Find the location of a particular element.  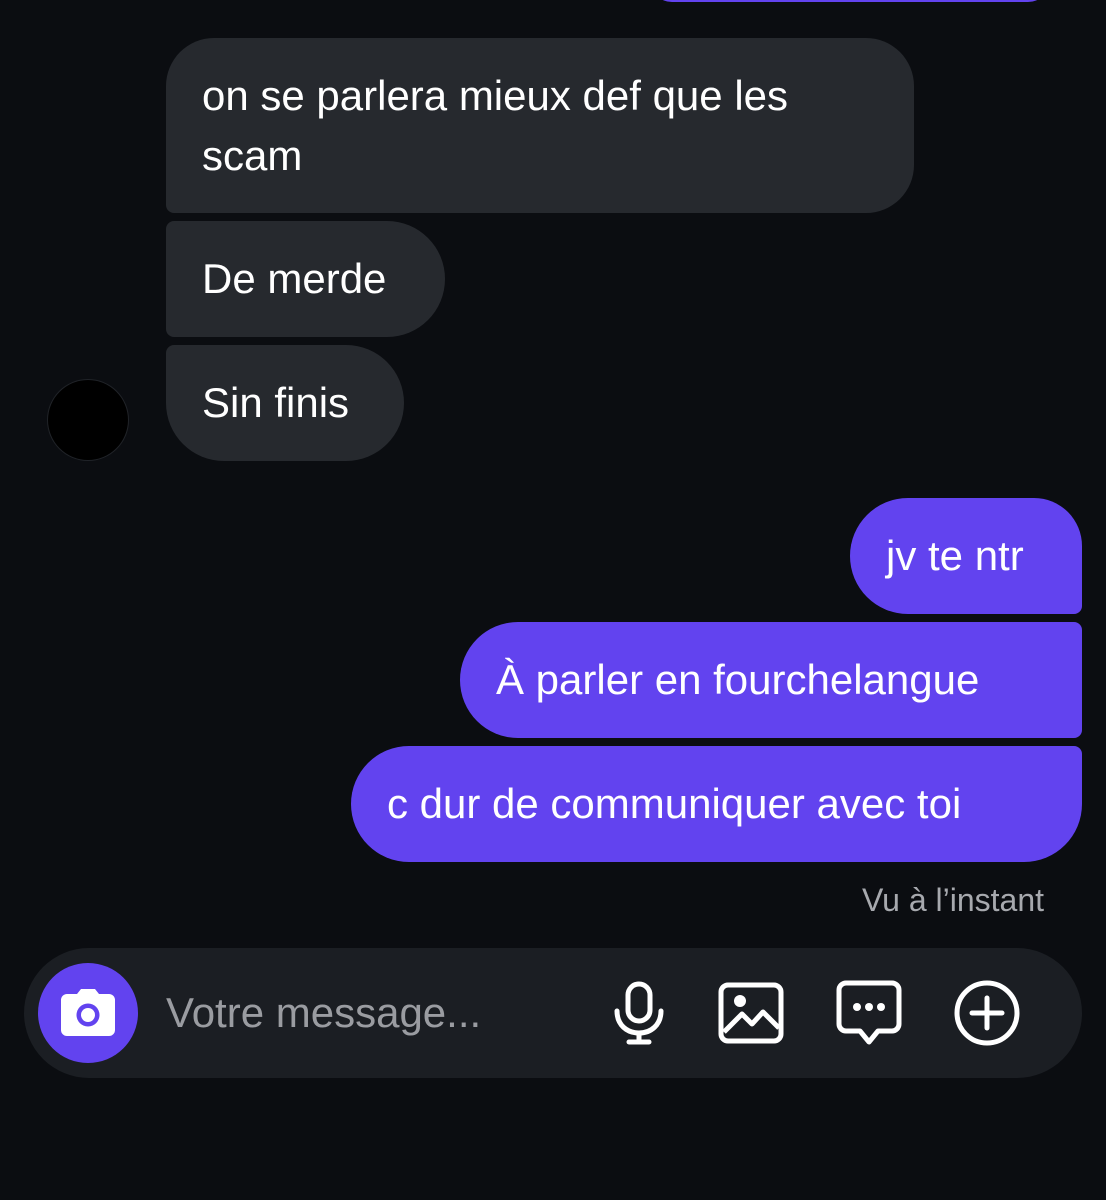

message-input is located at coordinates (376, 1013).